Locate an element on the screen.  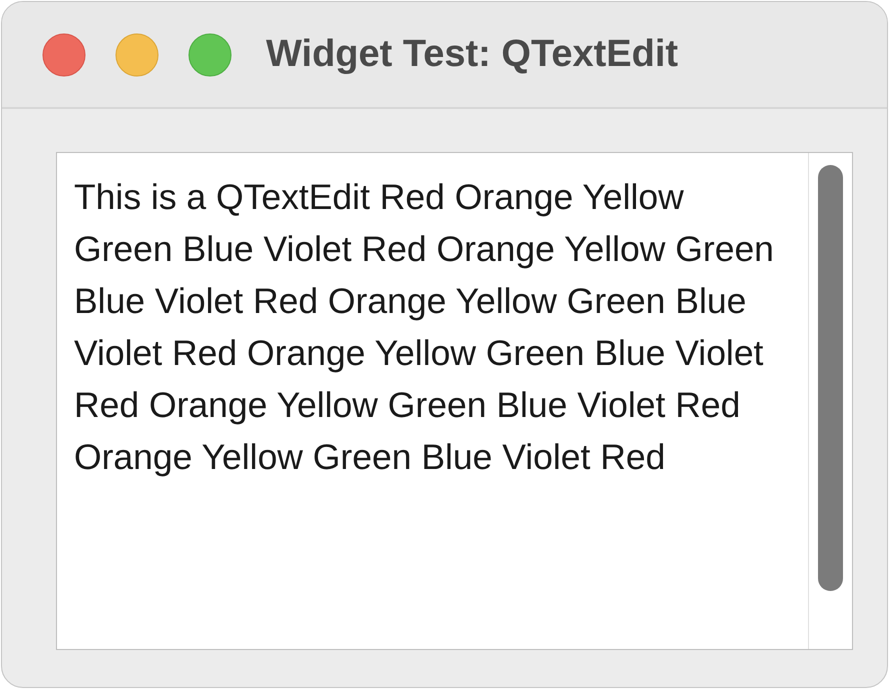
minimize-button is located at coordinates (137, 54).